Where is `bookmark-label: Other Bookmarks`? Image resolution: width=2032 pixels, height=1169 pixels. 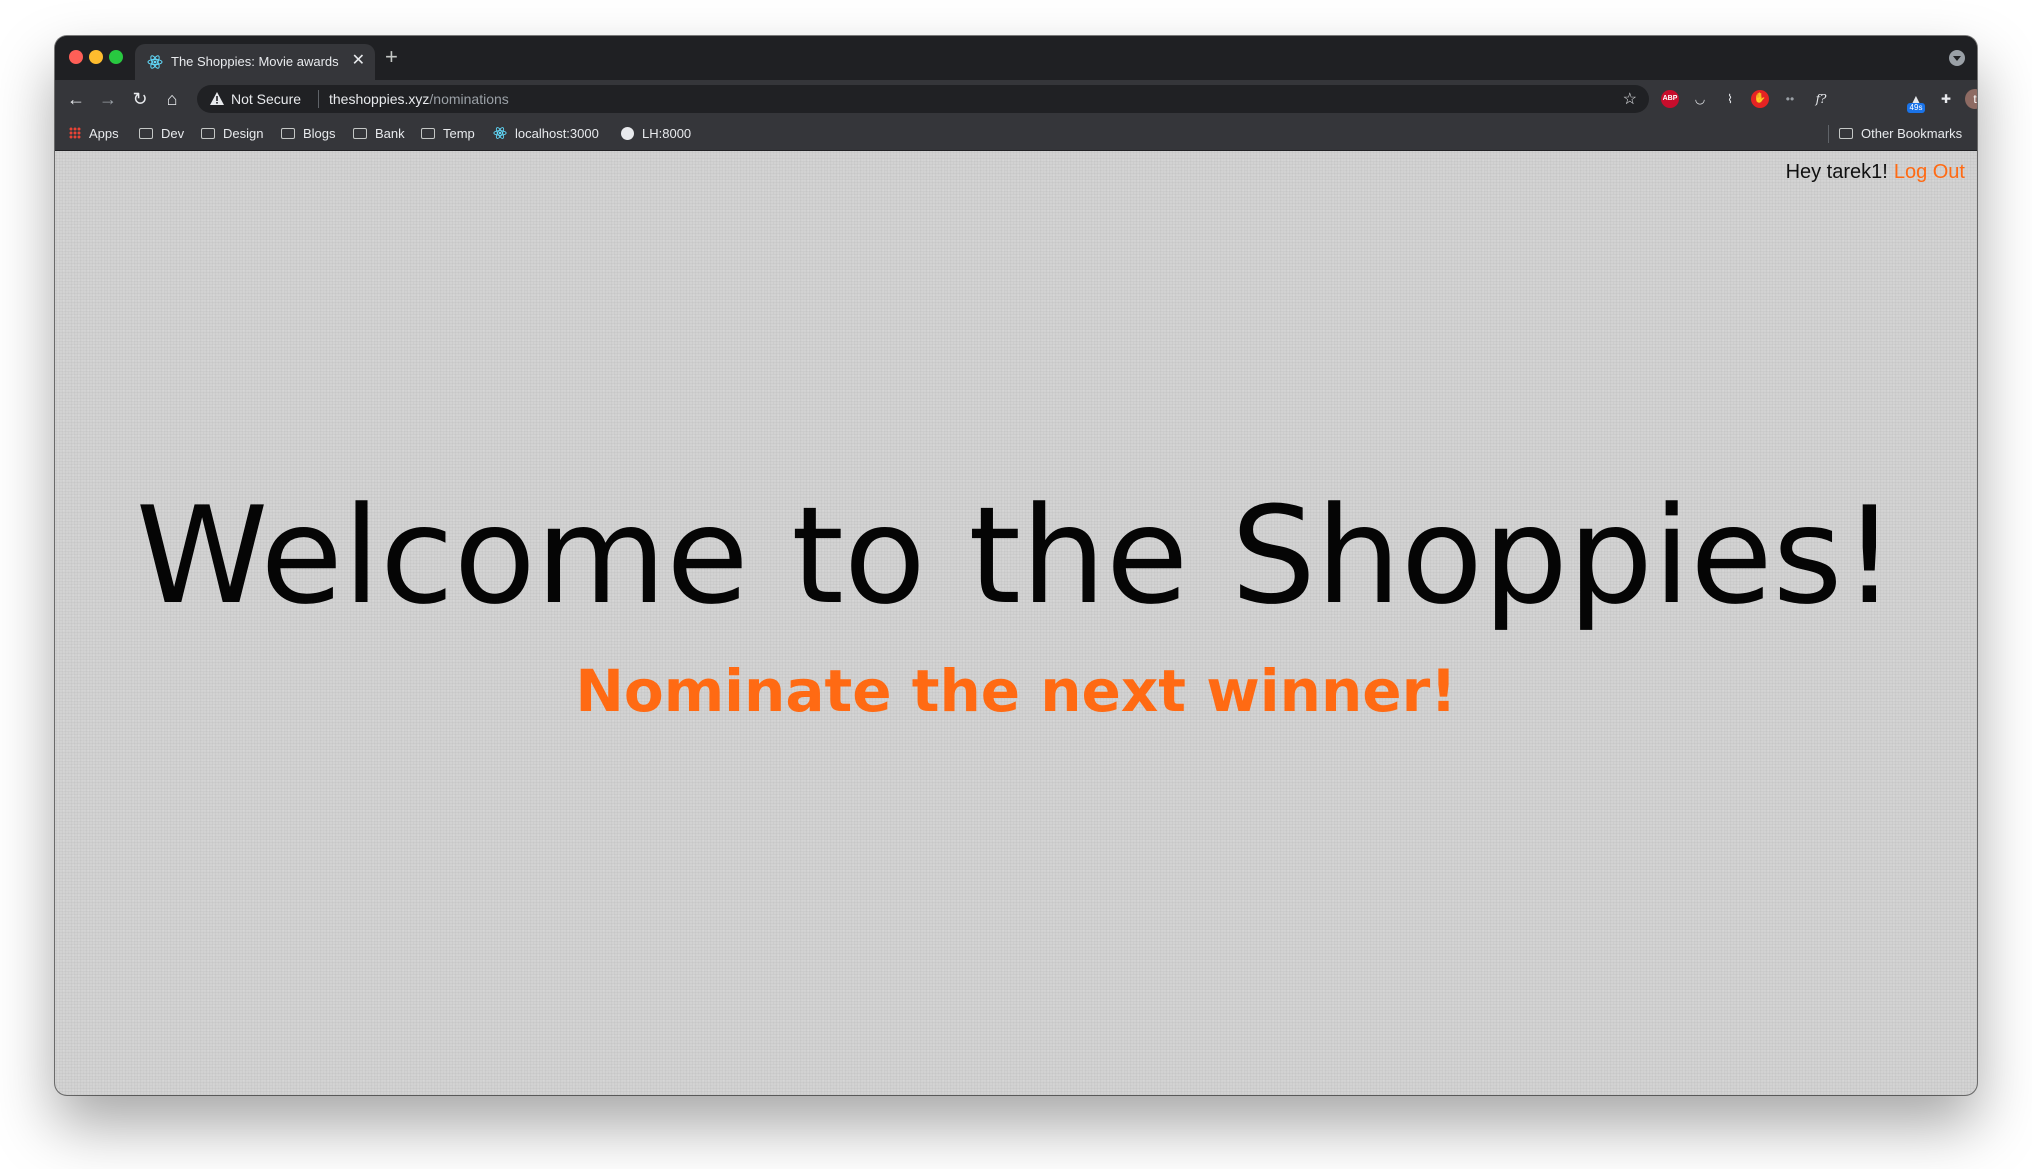
bookmark-label: Other Bookmarks is located at coordinates (1912, 133).